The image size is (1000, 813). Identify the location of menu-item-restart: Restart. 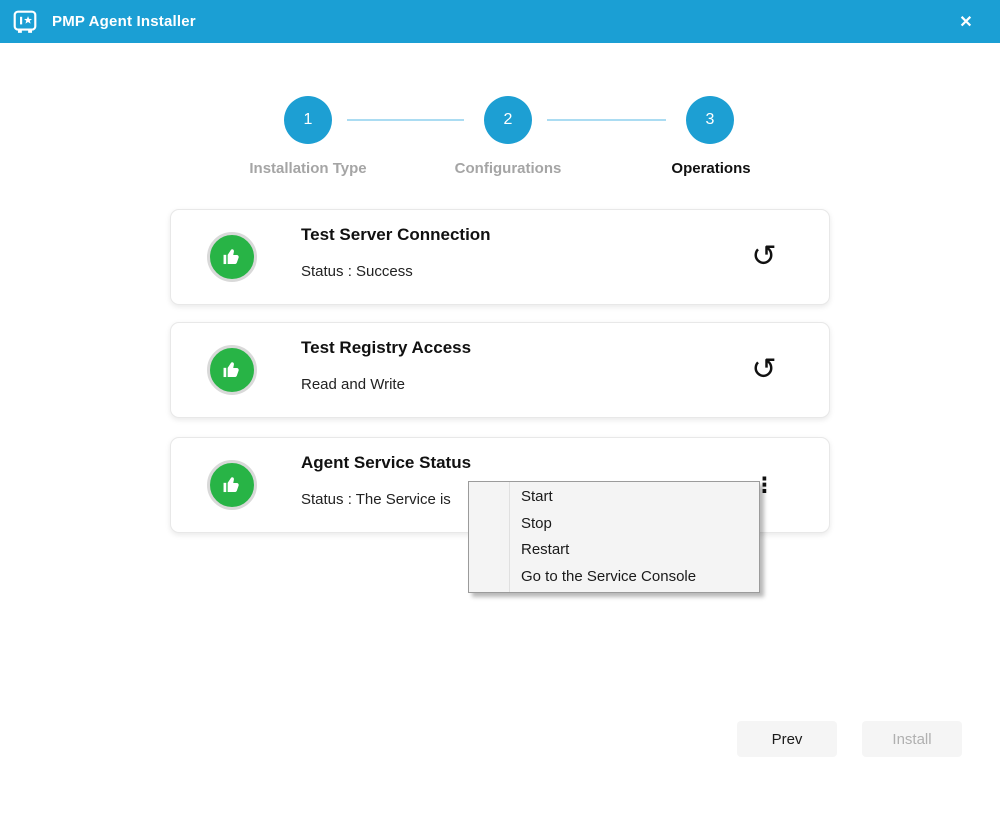
(614, 550).